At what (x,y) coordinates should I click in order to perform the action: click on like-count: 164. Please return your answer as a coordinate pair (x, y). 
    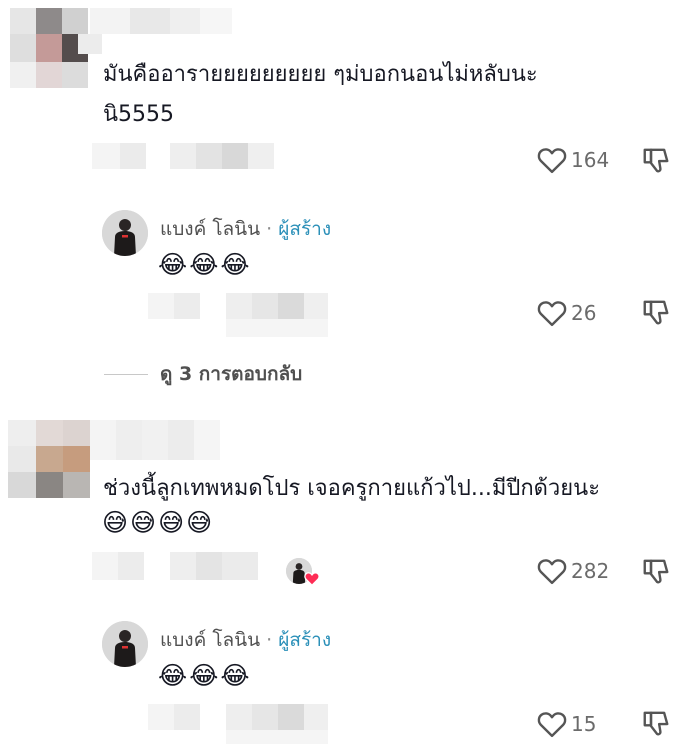
    Looking at the image, I should click on (590, 160).